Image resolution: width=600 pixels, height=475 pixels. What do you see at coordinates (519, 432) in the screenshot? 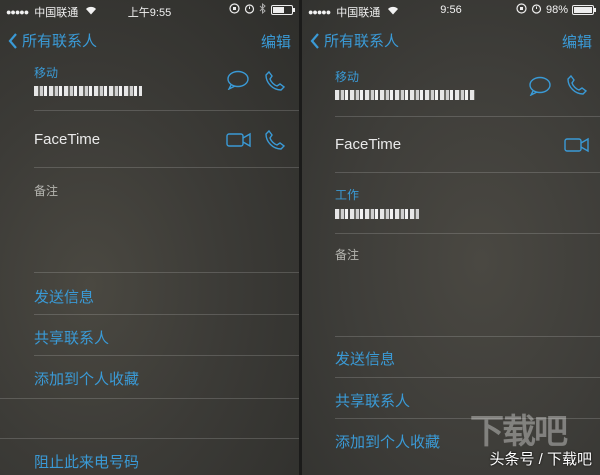
I see `watermark-logo: 下载吧` at bounding box center [519, 432].